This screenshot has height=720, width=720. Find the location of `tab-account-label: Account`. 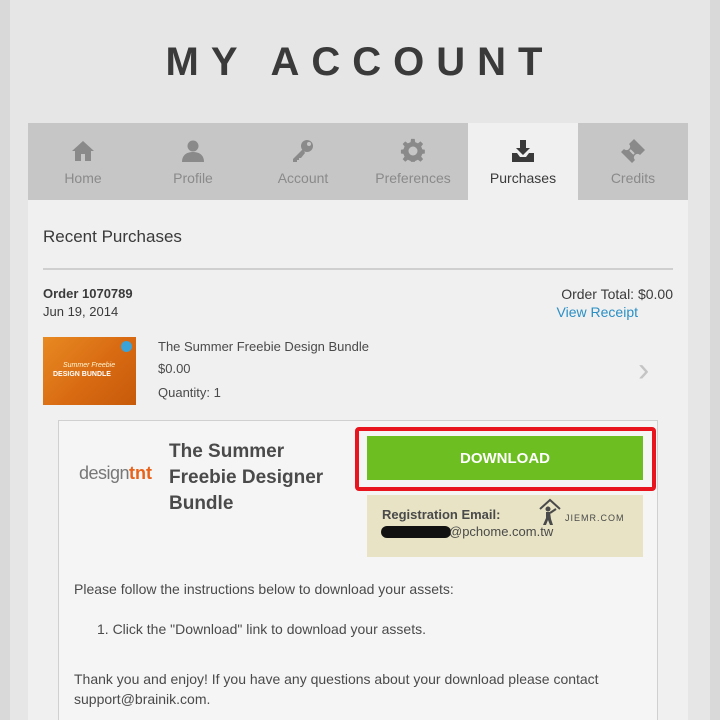

tab-account-label: Account is located at coordinates (303, 178).